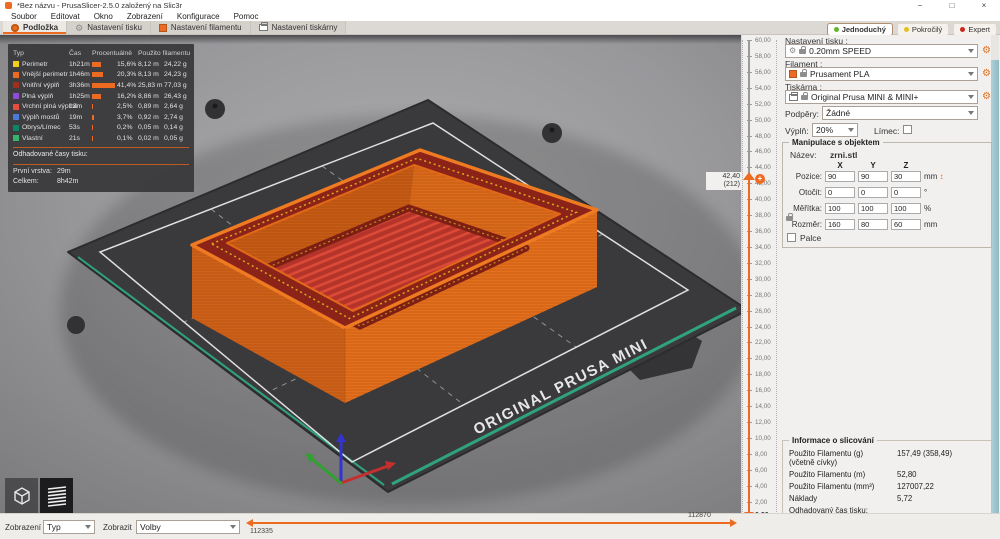  Describe the element at coordinates (101, 128) in the screenshot. I see `legend-row: Obrys/Límec 53s 0,2% 0,05 m 0,14 g` at that location.